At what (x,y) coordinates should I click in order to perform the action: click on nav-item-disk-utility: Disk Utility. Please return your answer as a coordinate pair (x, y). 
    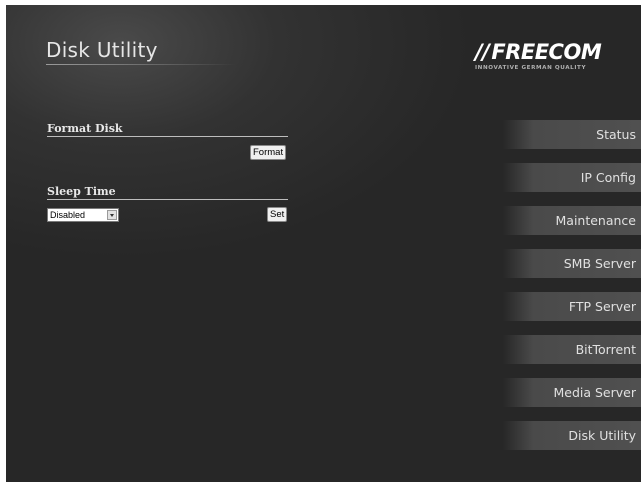
    Looking at the image, I should click on (572, 435).